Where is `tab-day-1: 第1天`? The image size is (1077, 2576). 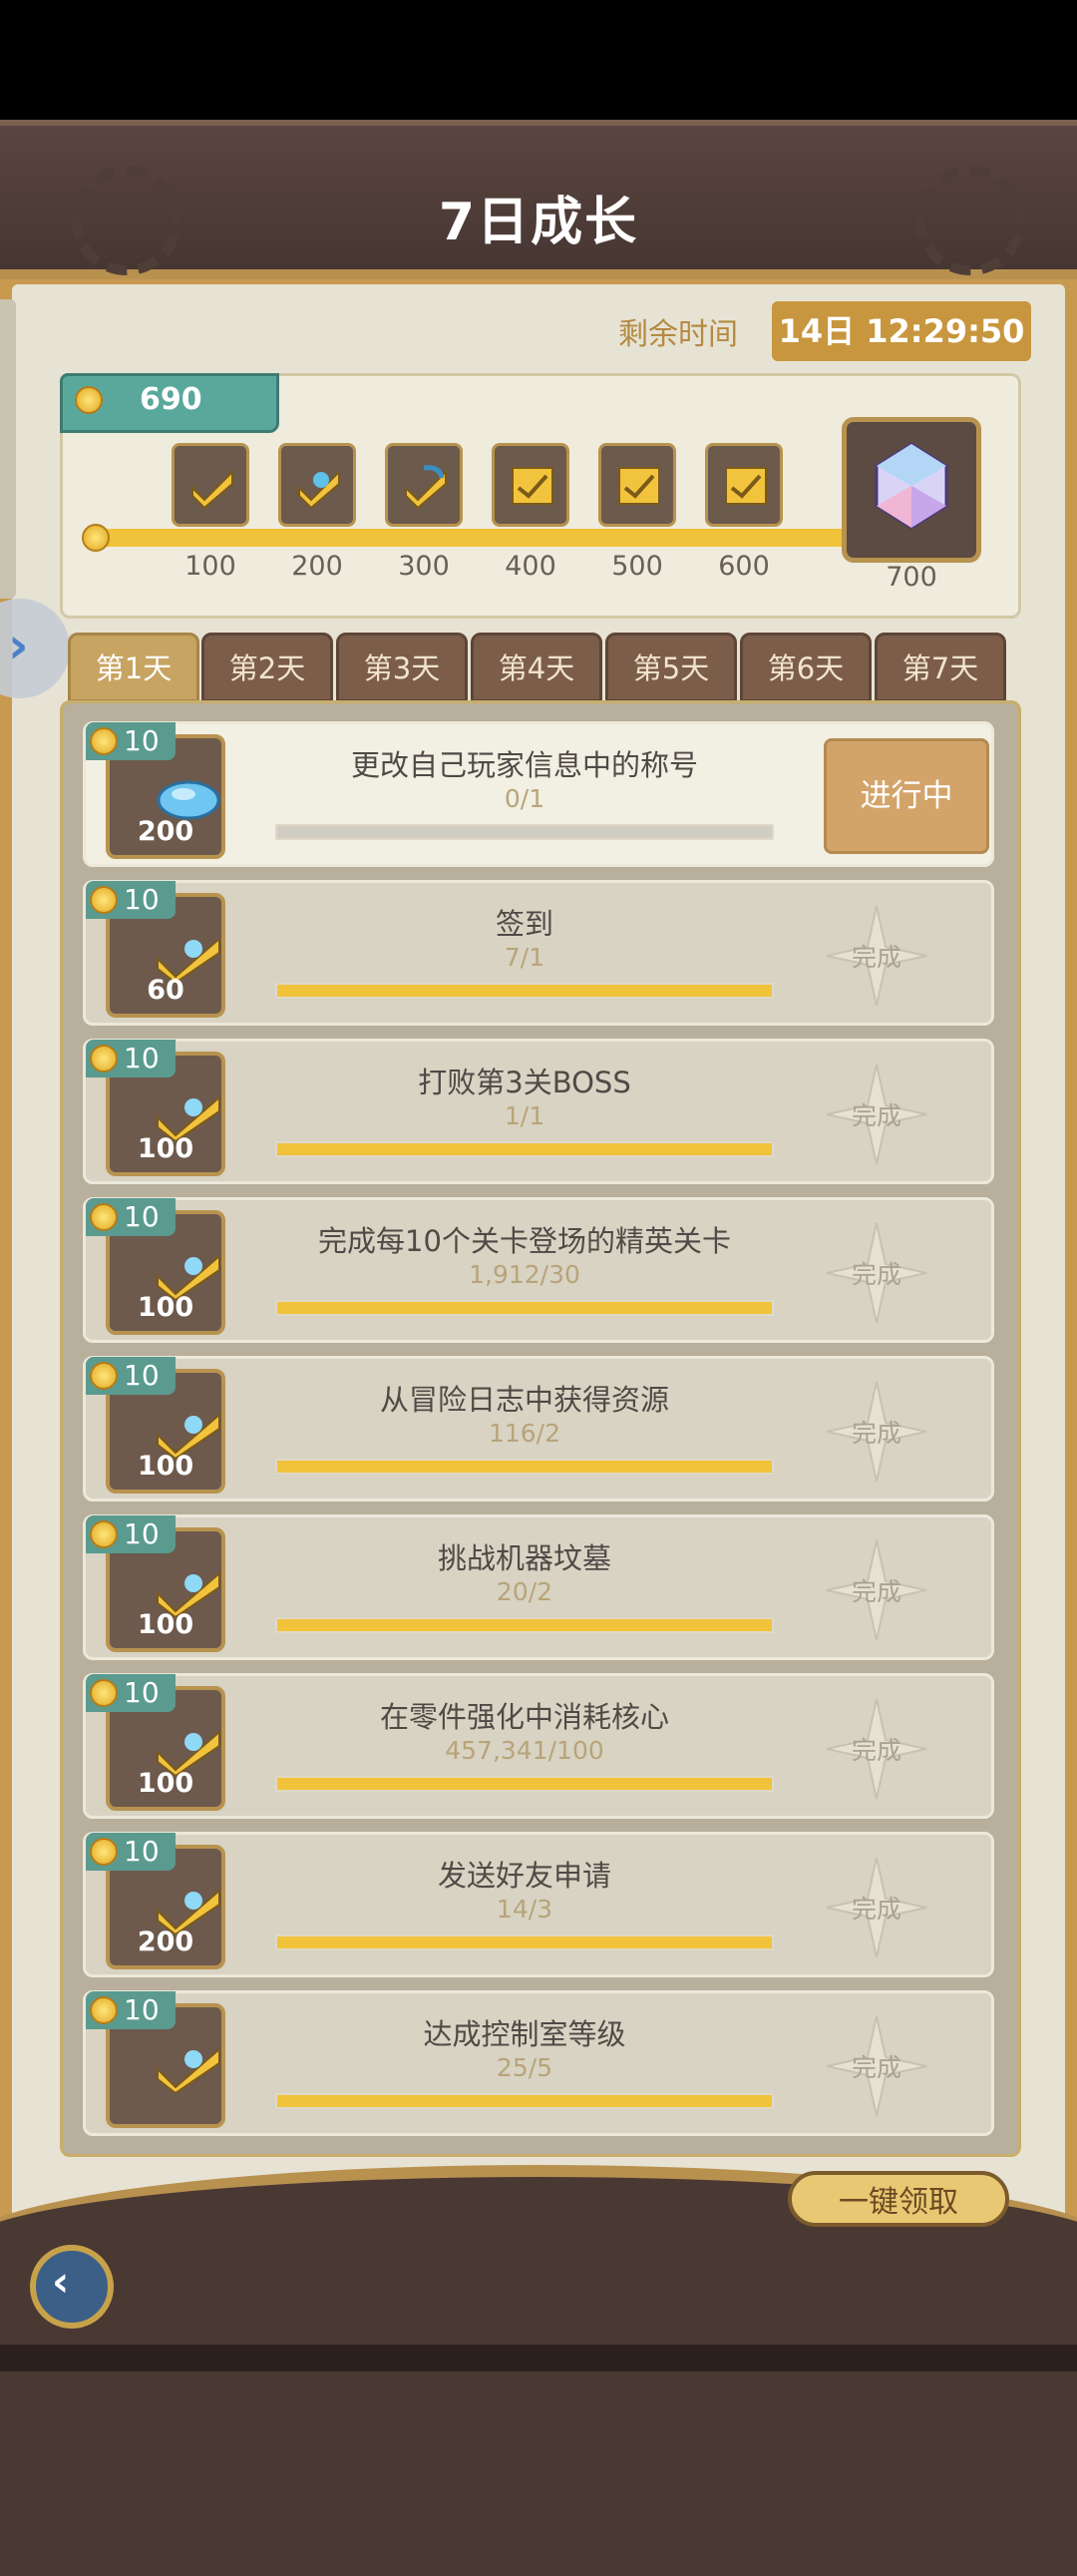
tab-day-1: 第1天 is located at coordinates (133, 667).